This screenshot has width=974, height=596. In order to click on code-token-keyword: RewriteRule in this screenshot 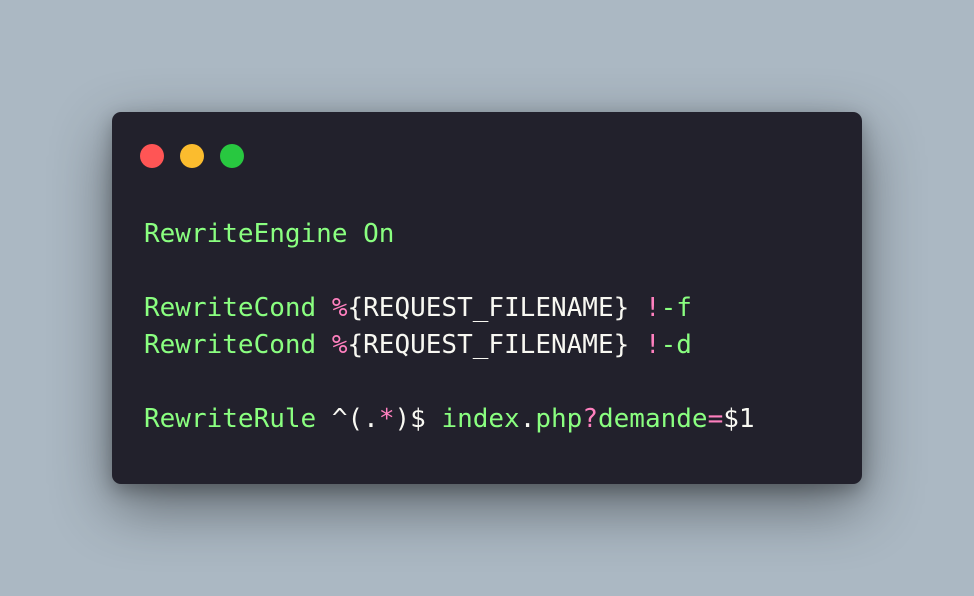, I will do `click(230, 419)`.